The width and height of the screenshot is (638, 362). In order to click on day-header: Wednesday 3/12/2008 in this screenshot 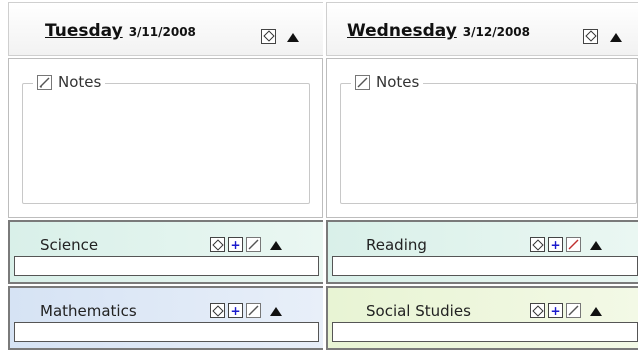, I will do `click(482, 29)`.